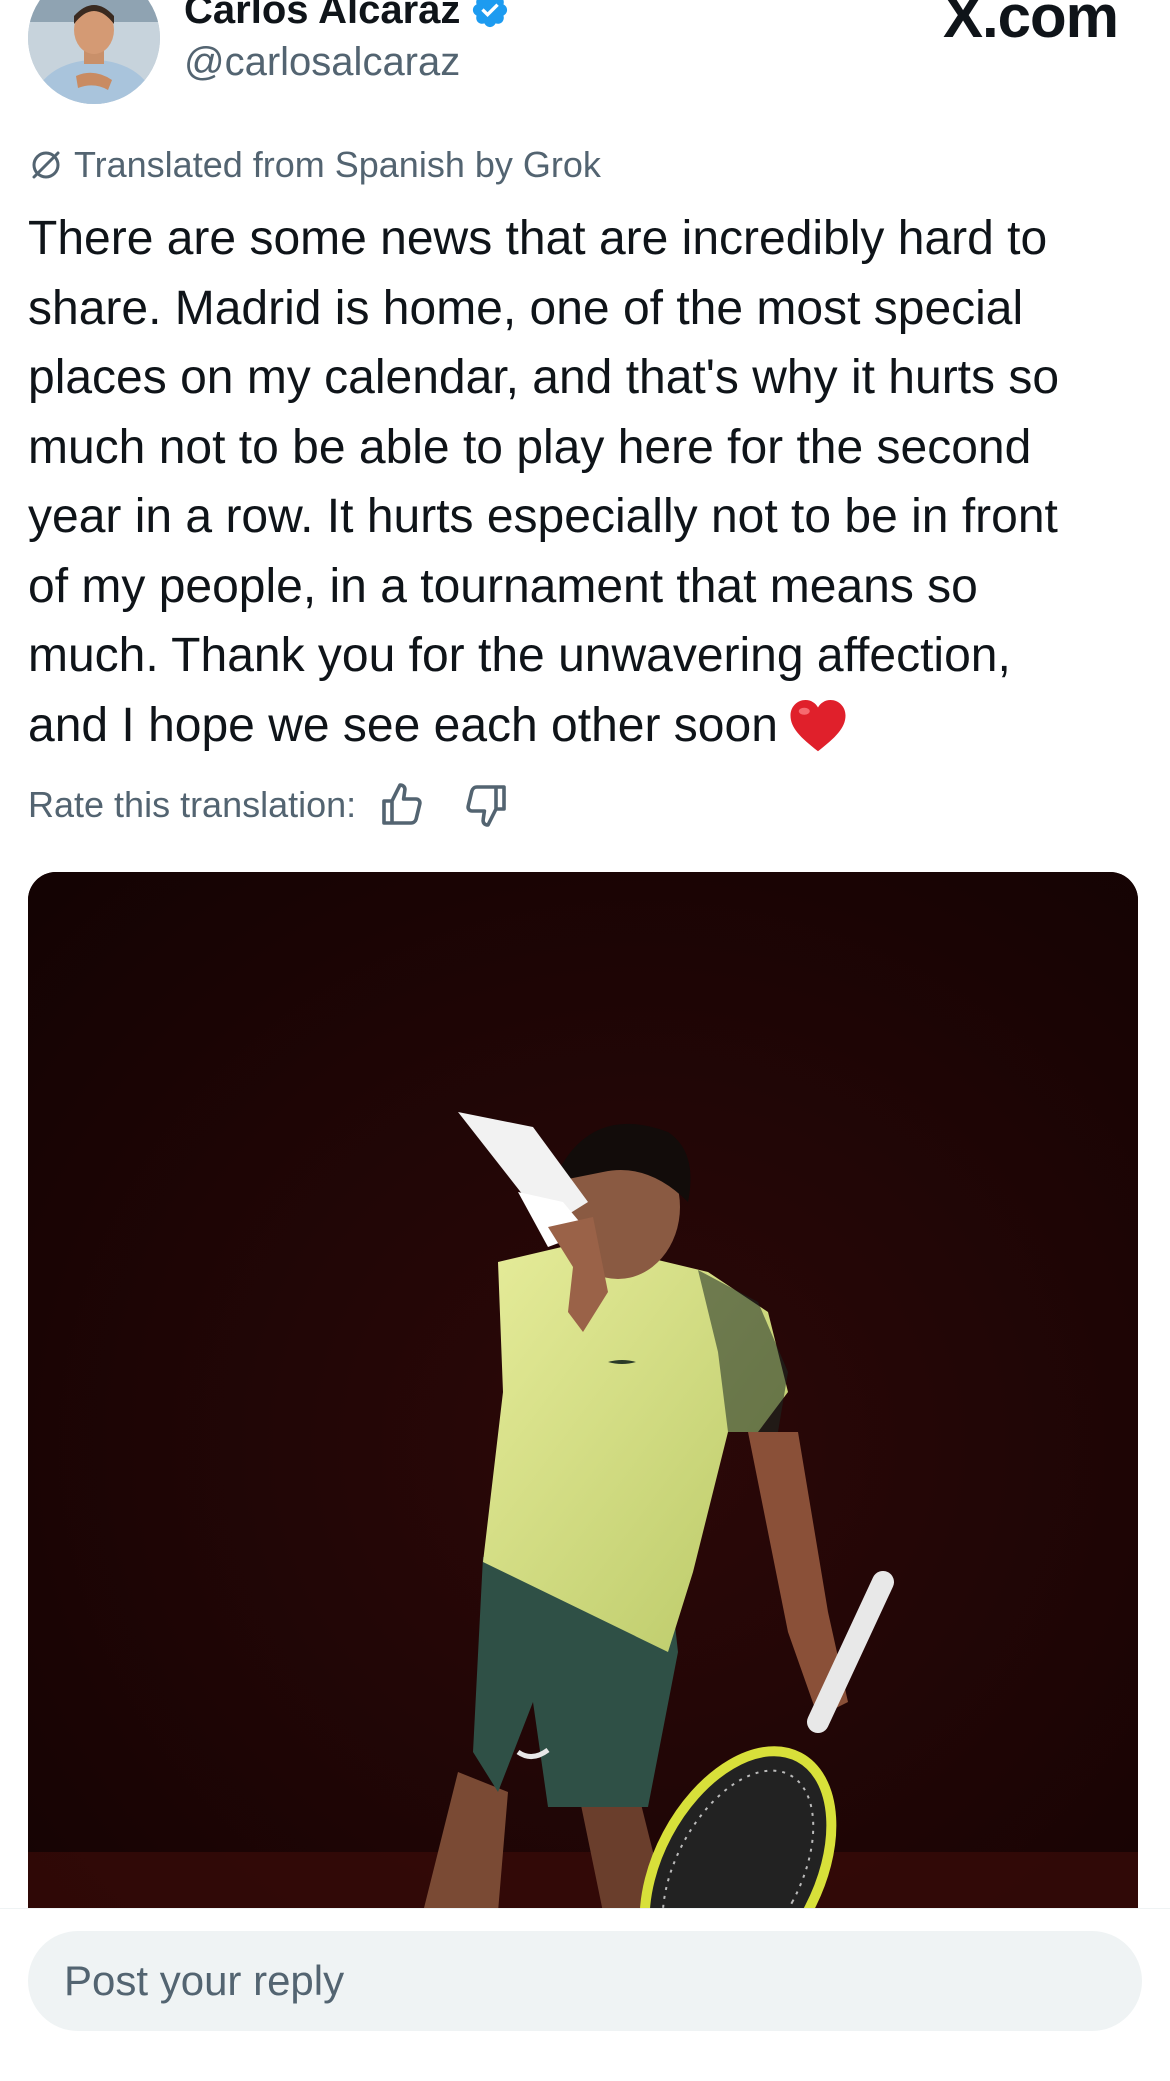  Describe the element at coordinates (322, 62) in the screenshot. I see `author-handle: @carlosalcaraz` at that location.